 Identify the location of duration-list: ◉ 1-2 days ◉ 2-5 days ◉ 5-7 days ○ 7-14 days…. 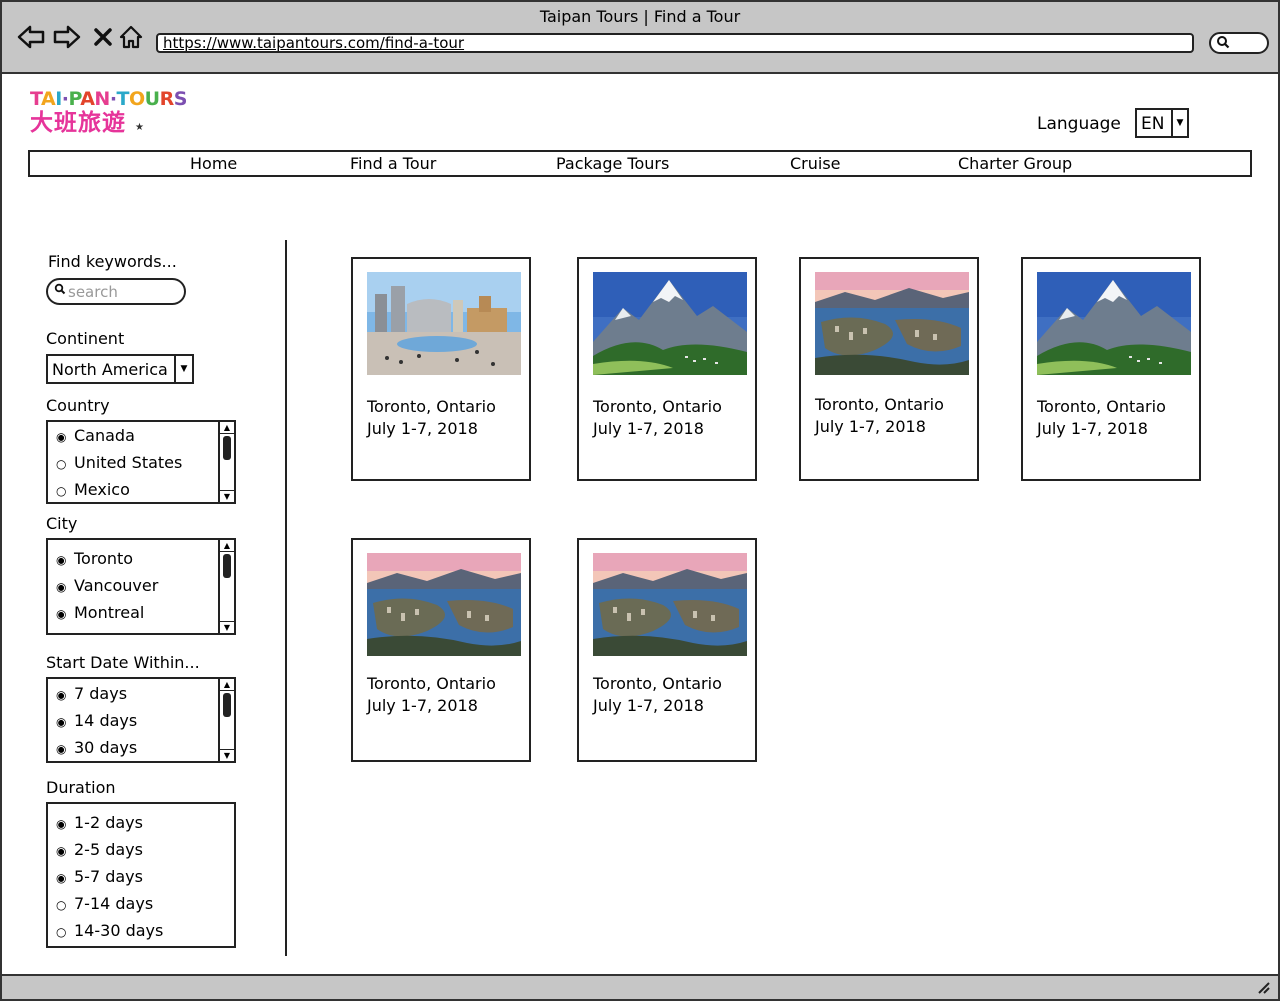
(141, 875).